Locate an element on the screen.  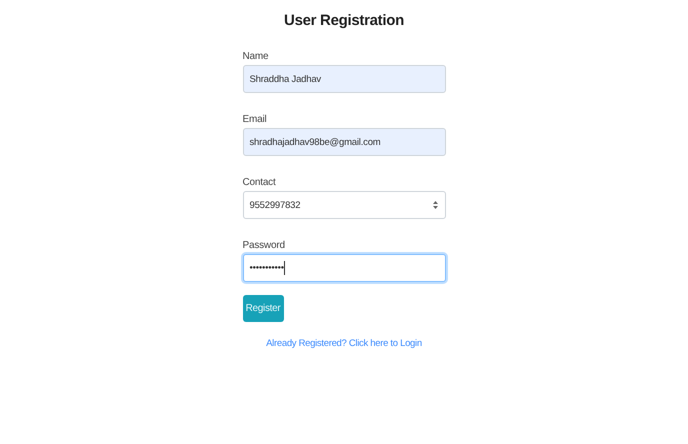
number-field: 9552997832 is located at coordinates (344, 205).